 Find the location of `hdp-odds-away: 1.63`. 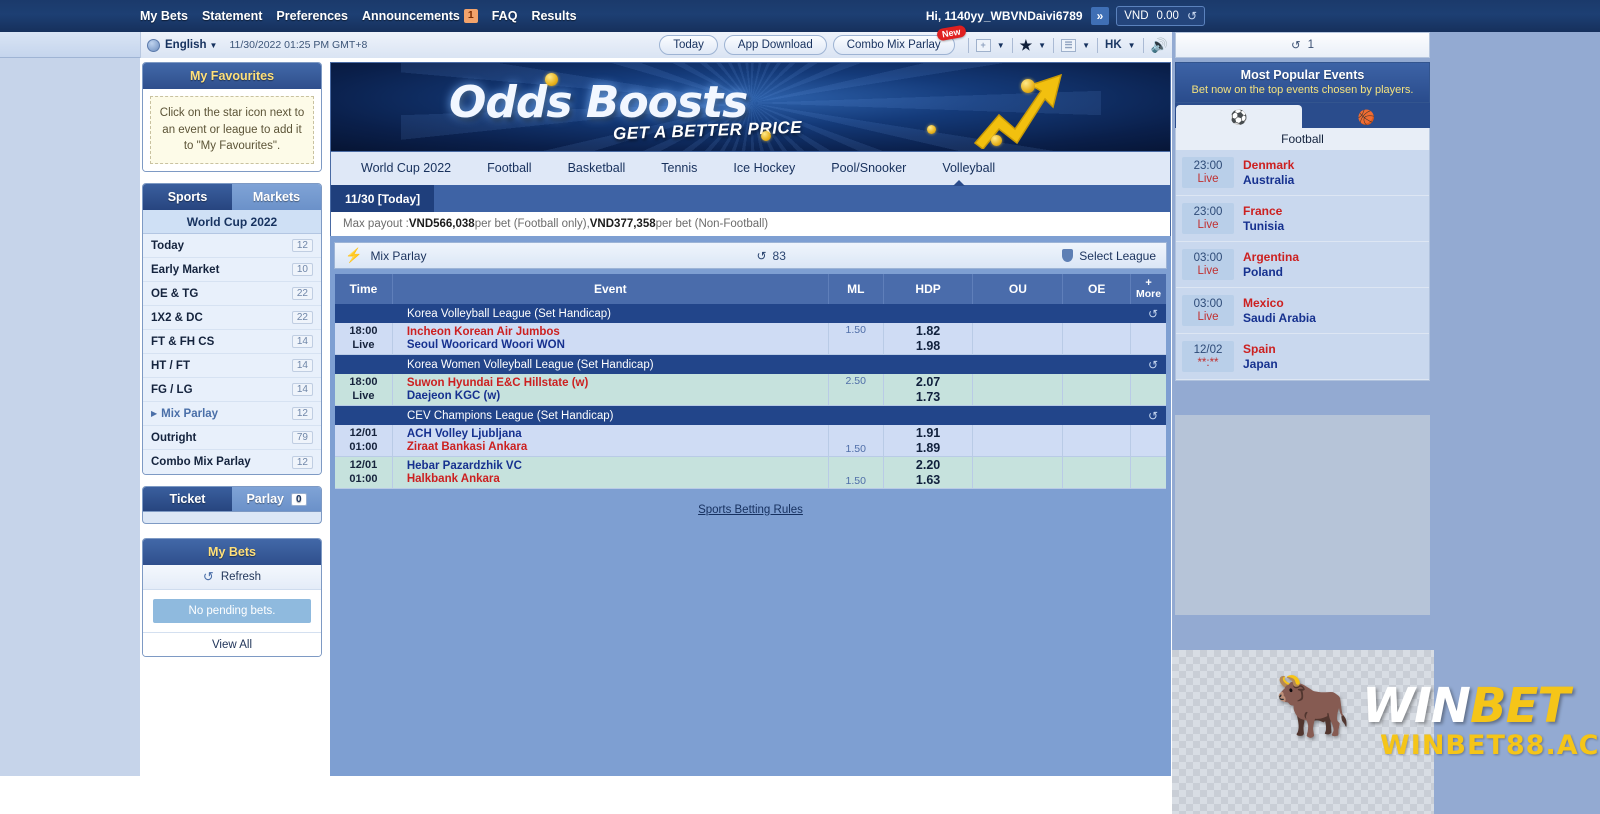

hdp-odds-away: 1.63 is located at coordinates (928, 480).